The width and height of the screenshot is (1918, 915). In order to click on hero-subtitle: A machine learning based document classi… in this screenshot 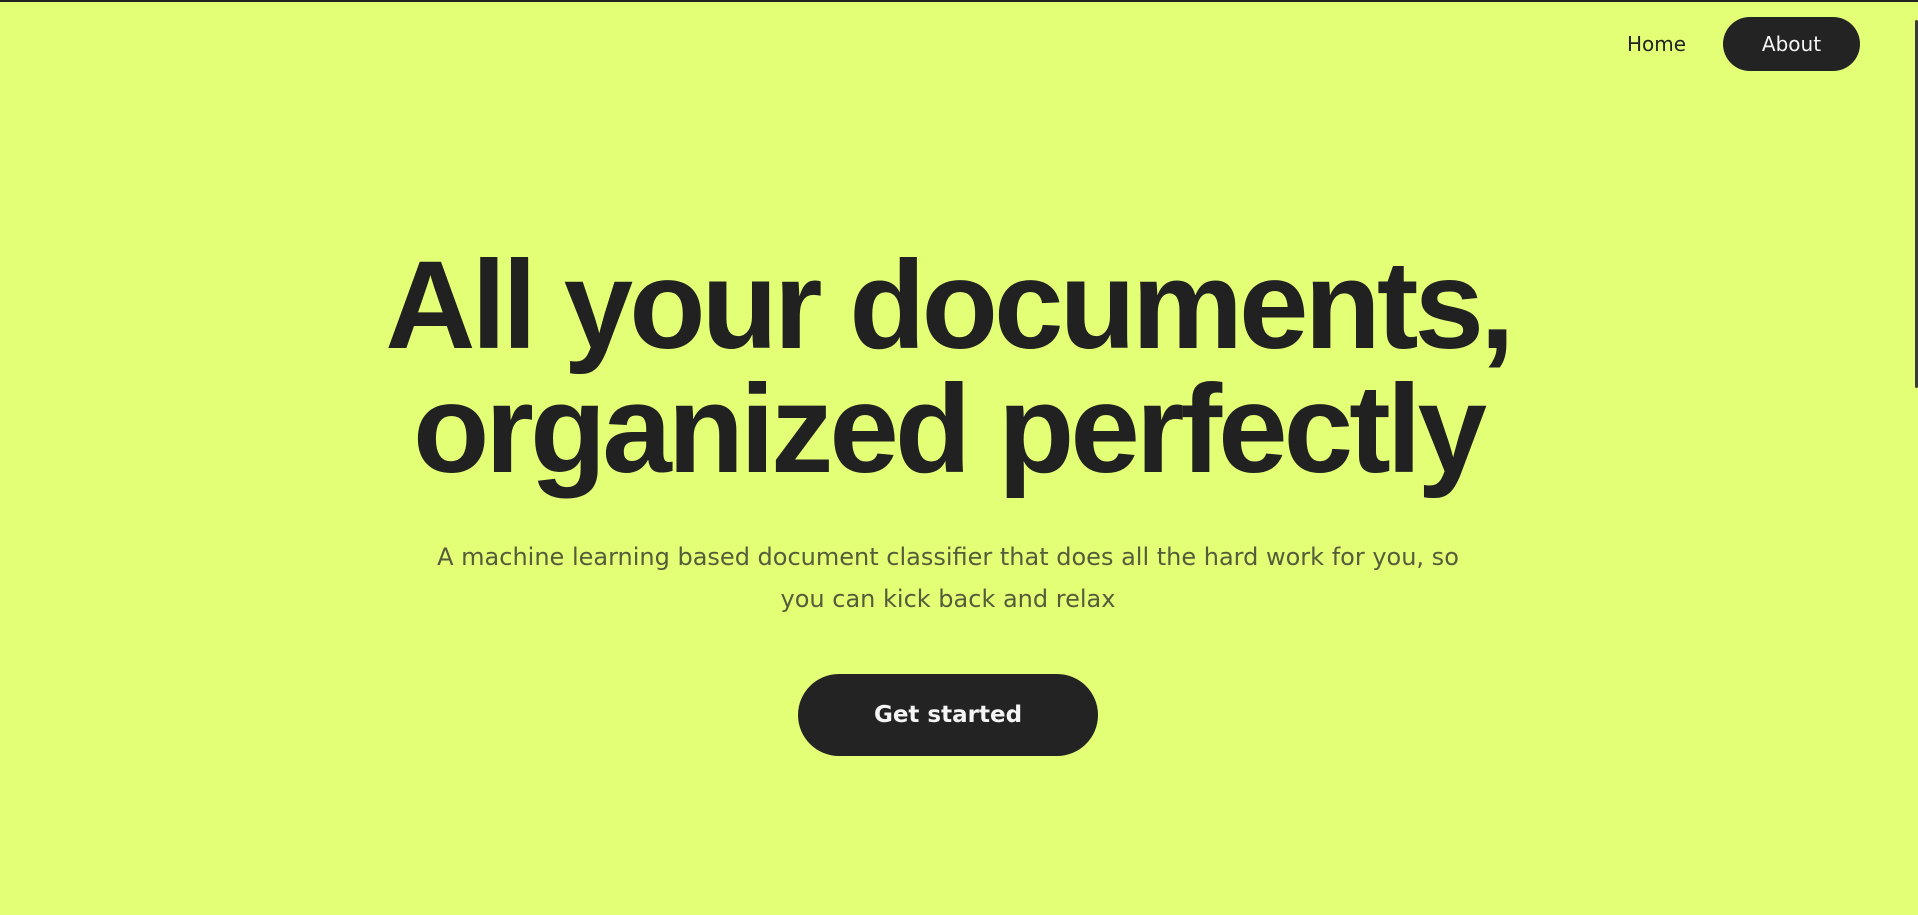, I will do `click(948, 578)`.